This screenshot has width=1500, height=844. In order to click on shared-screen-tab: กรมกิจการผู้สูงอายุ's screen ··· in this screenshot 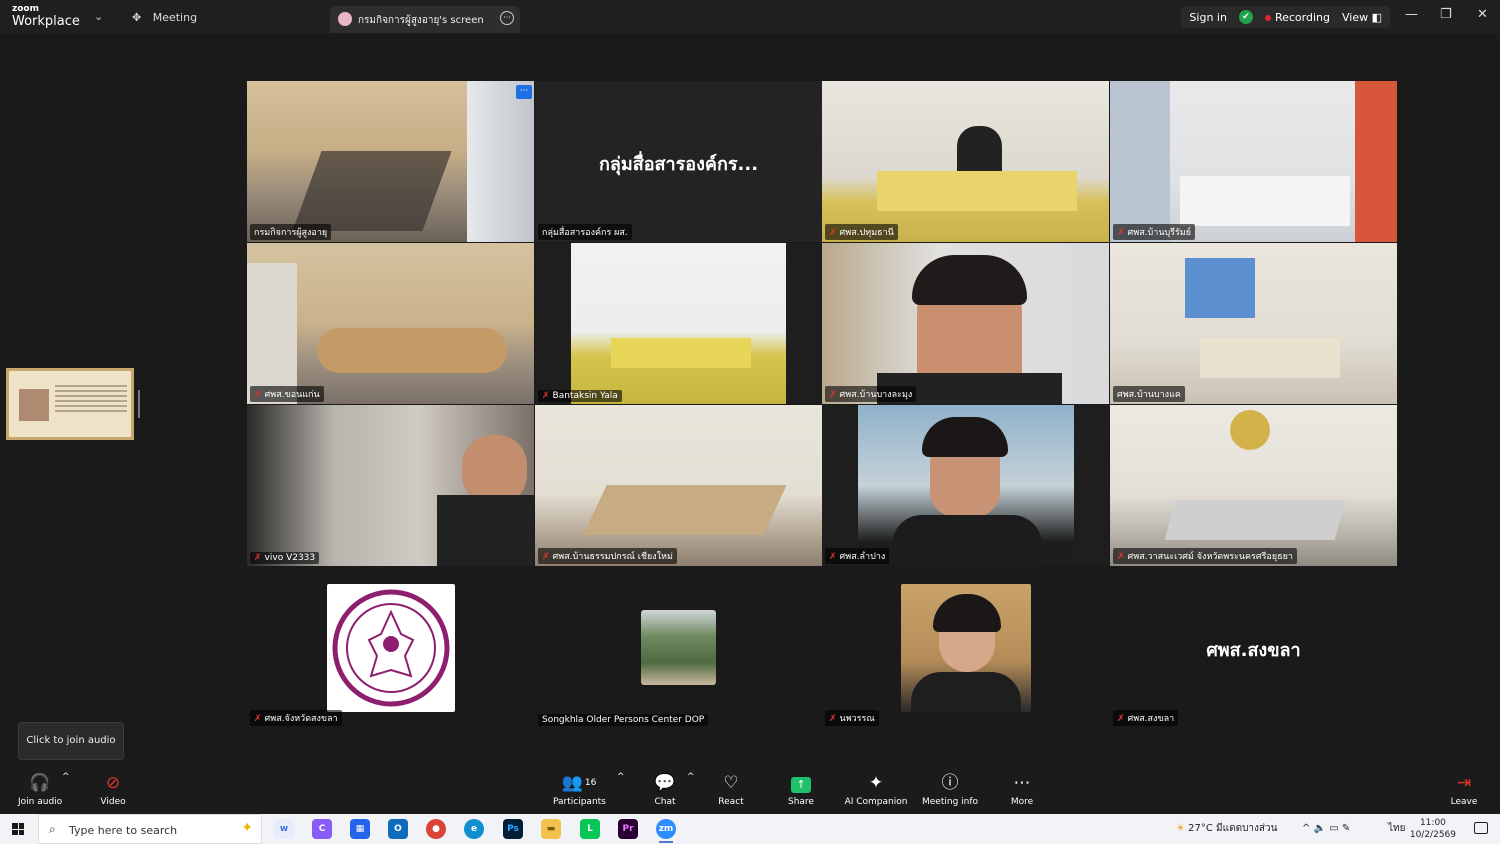, I will do `click(425, 19)`.